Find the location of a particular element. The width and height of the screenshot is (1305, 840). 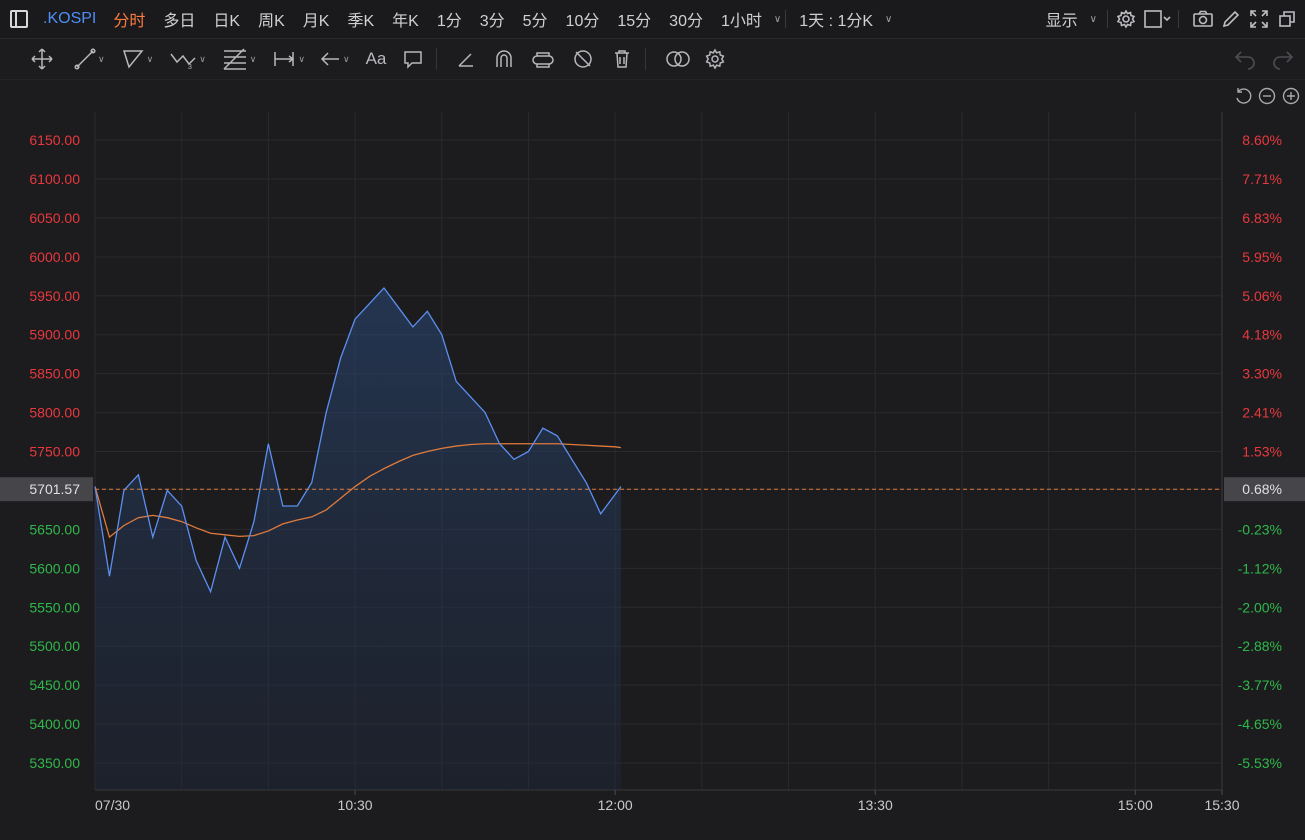

symbol-label: .KOSPI is located at coordinates (69, 19).